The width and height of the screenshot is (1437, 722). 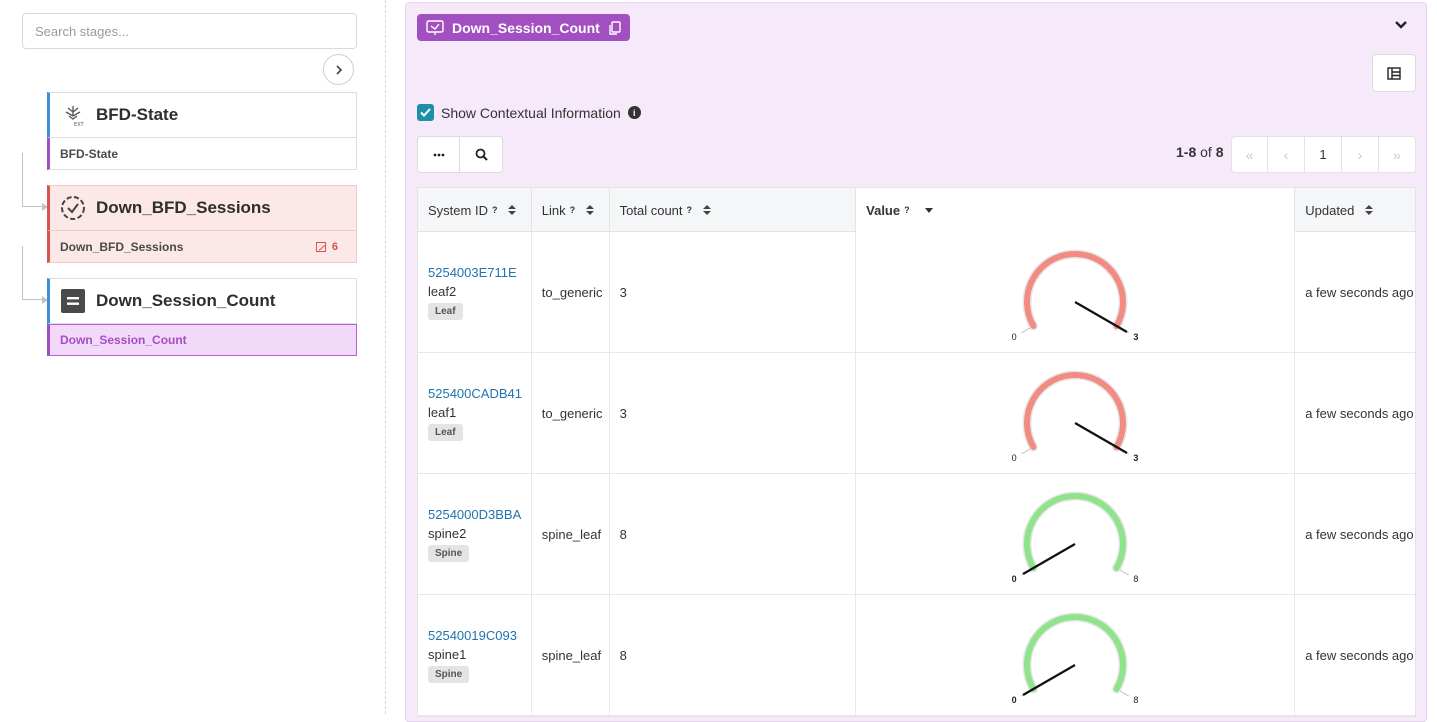 What do you see at coordinates (1286, 154) in the screenshot?
I see `prev-page-button: ‹` at bounding box center [1286, 154].